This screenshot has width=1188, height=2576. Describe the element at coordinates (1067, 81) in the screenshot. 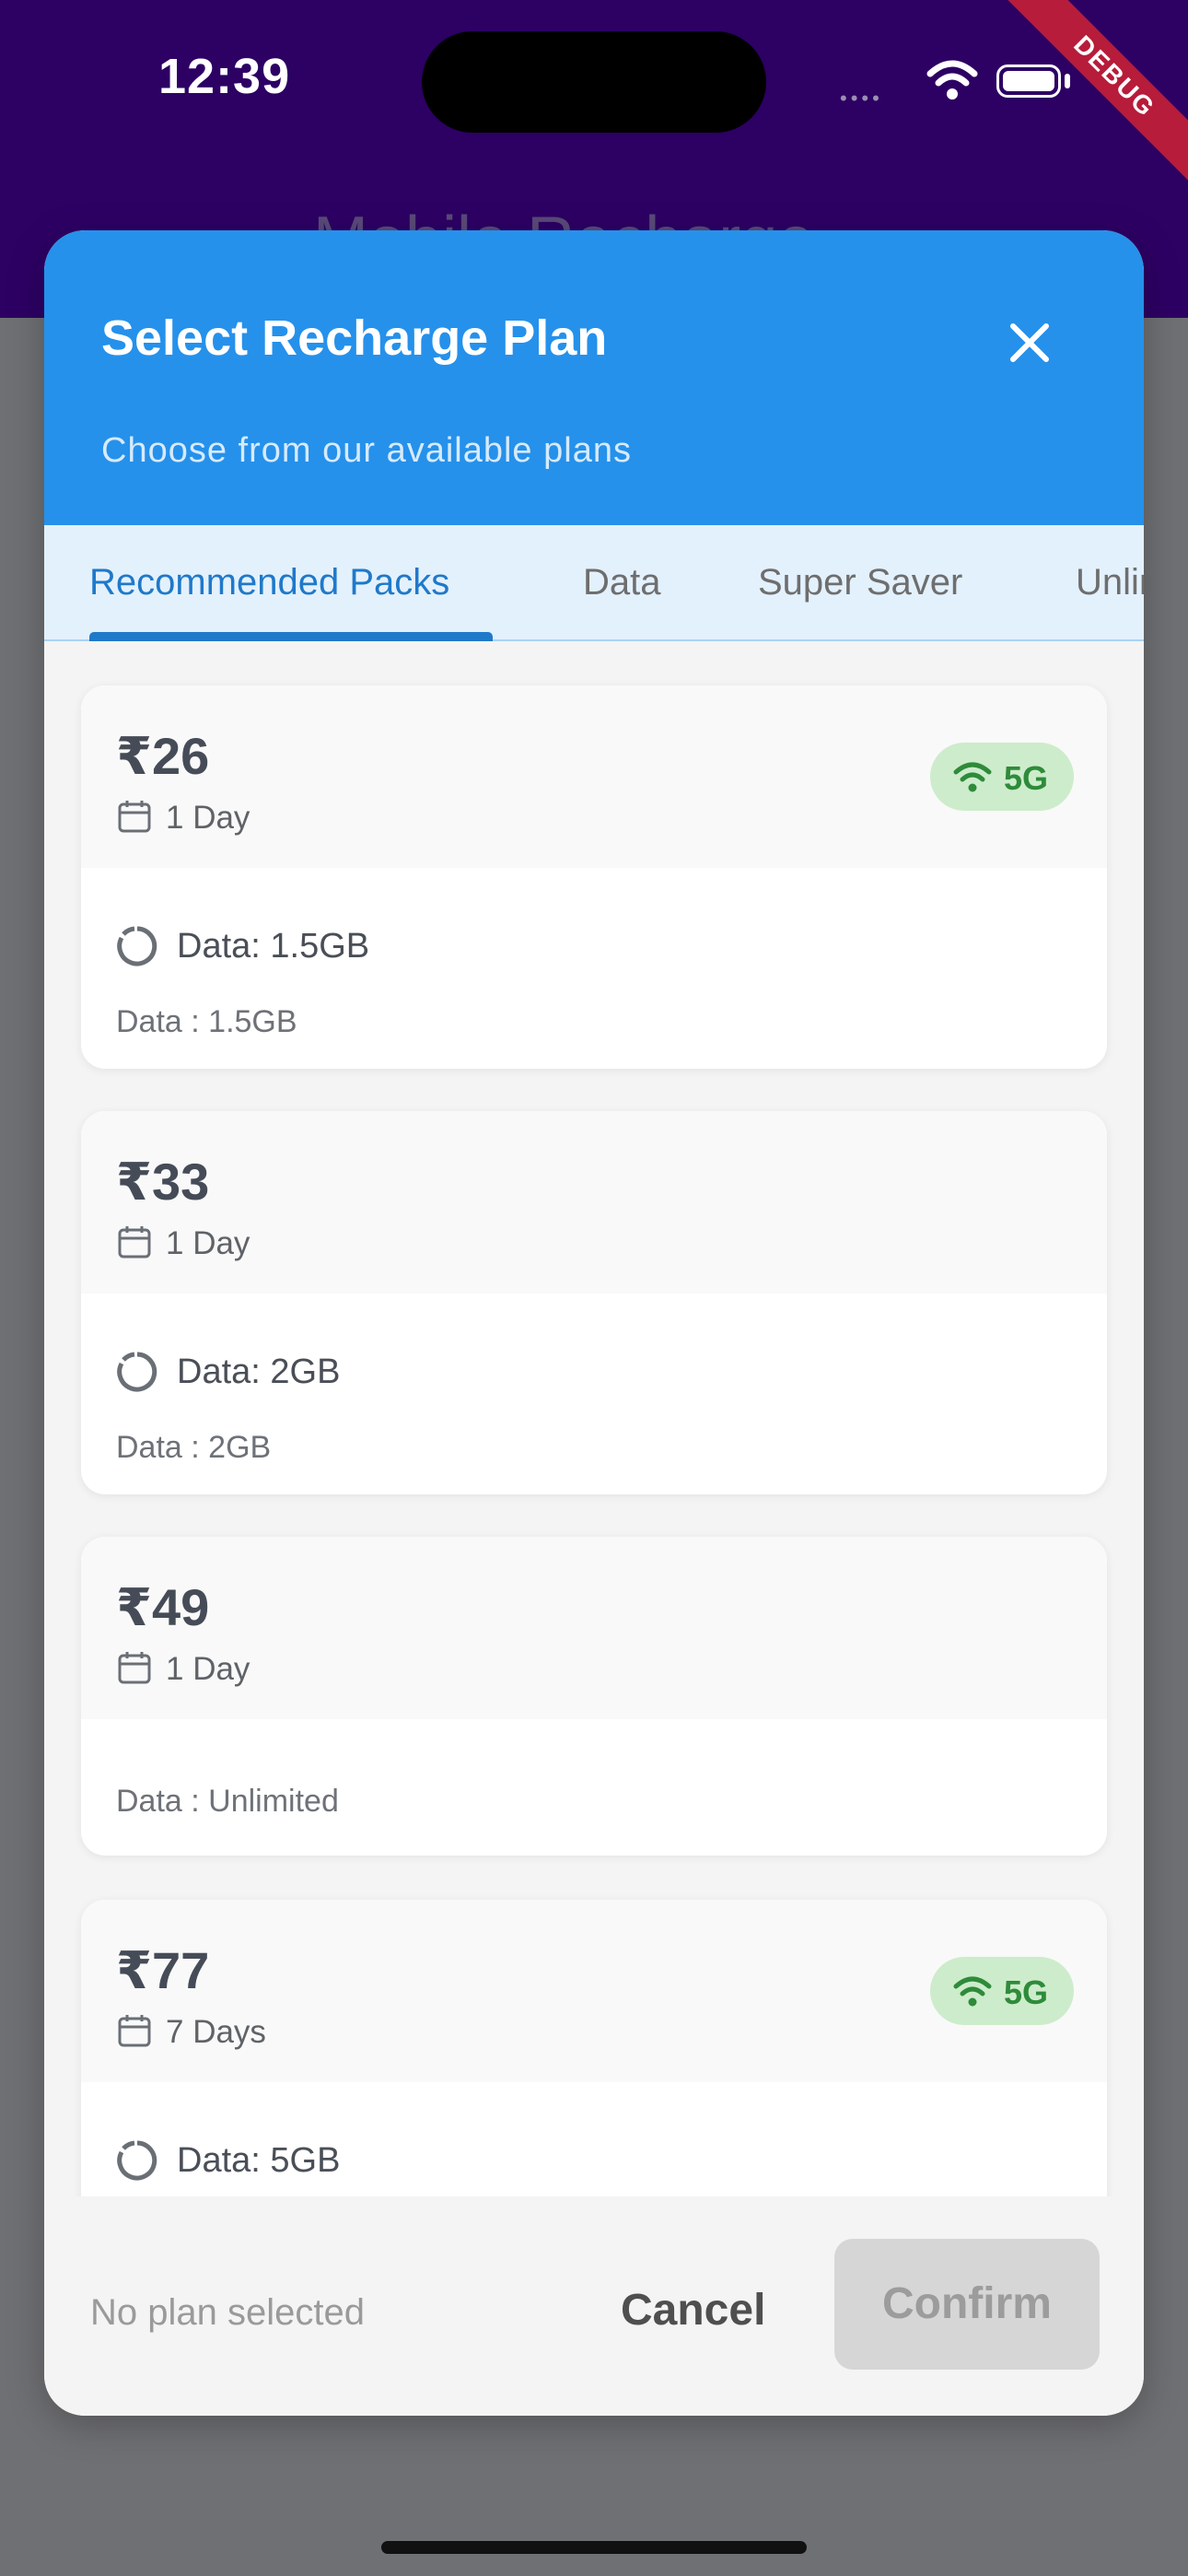

I see `battery-tip` at that location.